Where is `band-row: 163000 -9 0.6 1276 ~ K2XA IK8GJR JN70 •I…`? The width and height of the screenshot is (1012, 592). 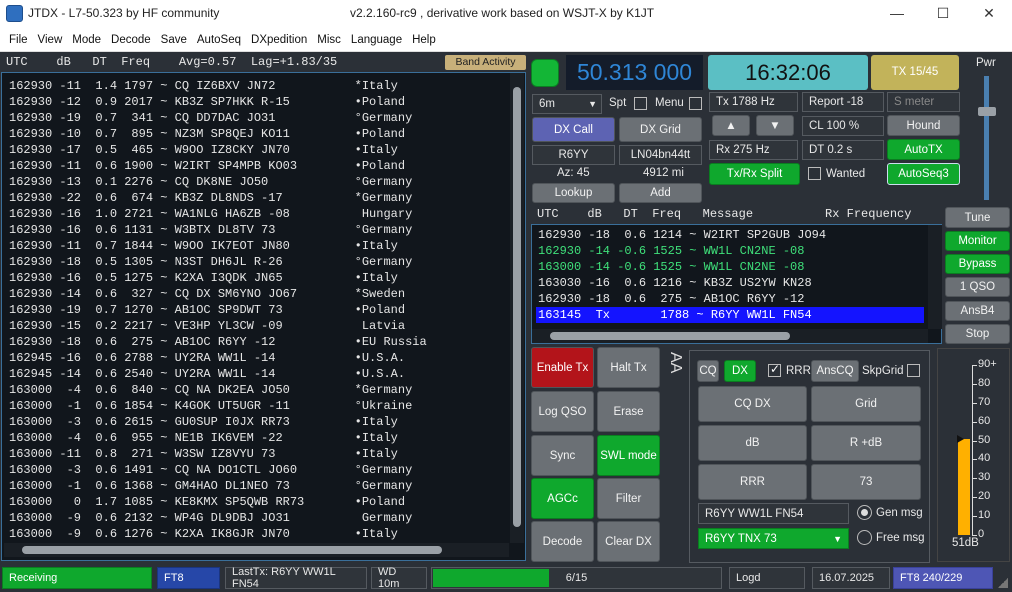 band-row: 163000 -9 0.6 1276 ~ K2XA IK8GJR JN70 •I… is located at coordinates (203, 534).